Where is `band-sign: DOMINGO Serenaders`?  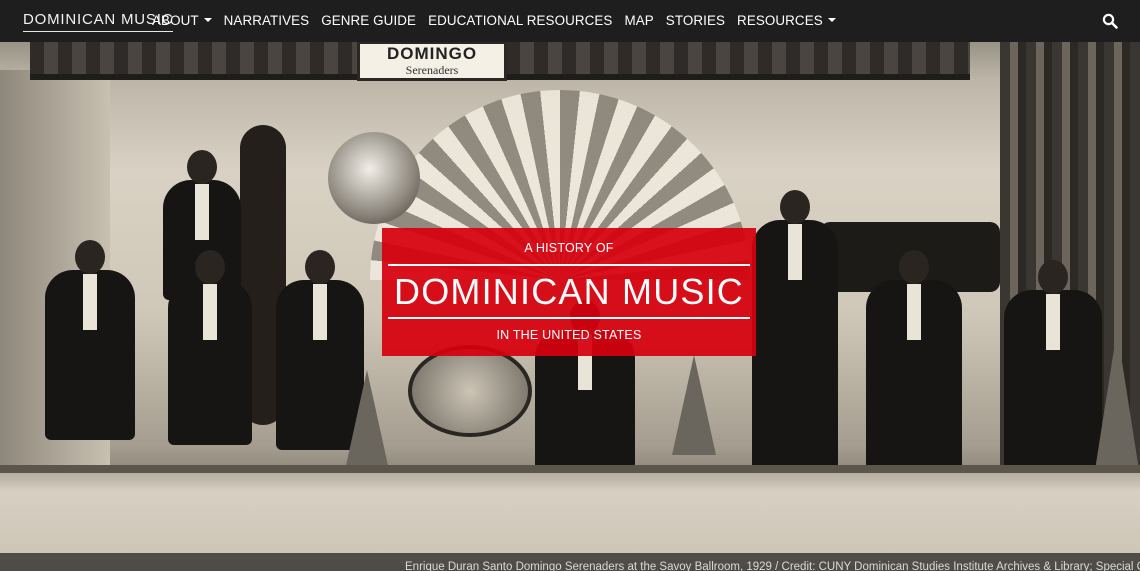
band-sign: DOMINGO Serenaders is located at coordinates (432, 61).